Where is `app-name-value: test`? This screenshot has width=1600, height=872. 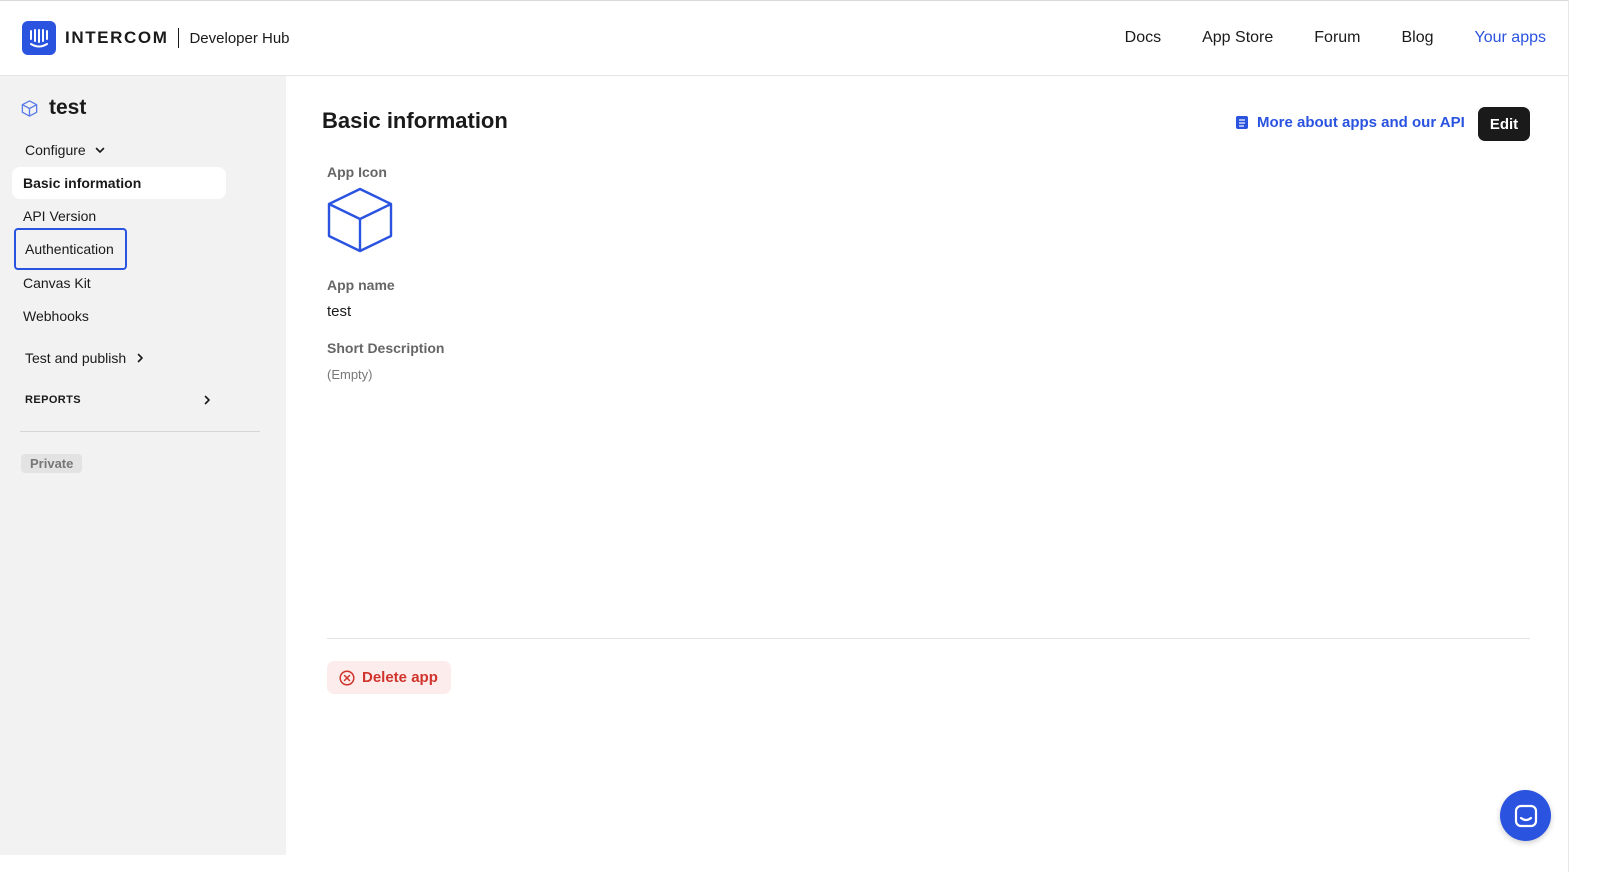
app-name-value: test is located at coordinates (339, 311).